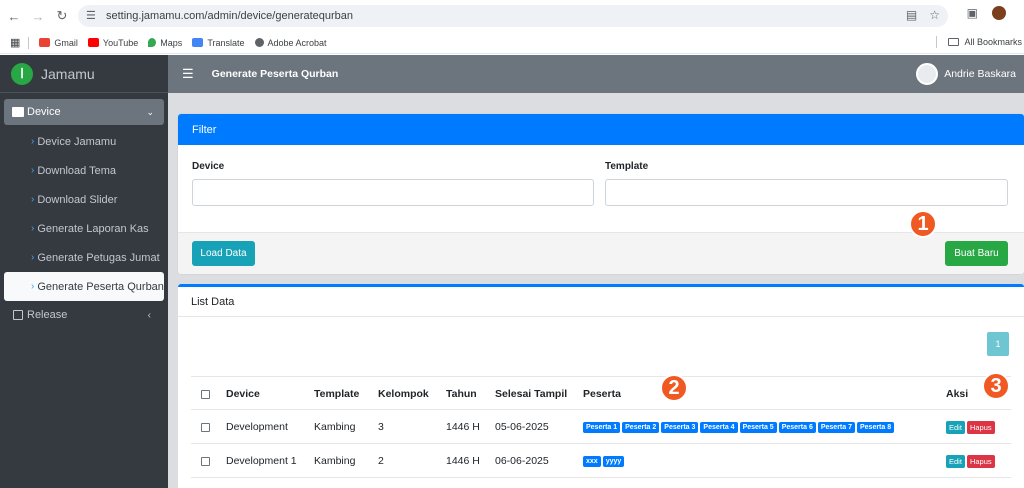 The height and width of the screenshot is (488, 1024). I want to click on sidebar-item-label: Generate Laporan Kas, so click(93, 228).